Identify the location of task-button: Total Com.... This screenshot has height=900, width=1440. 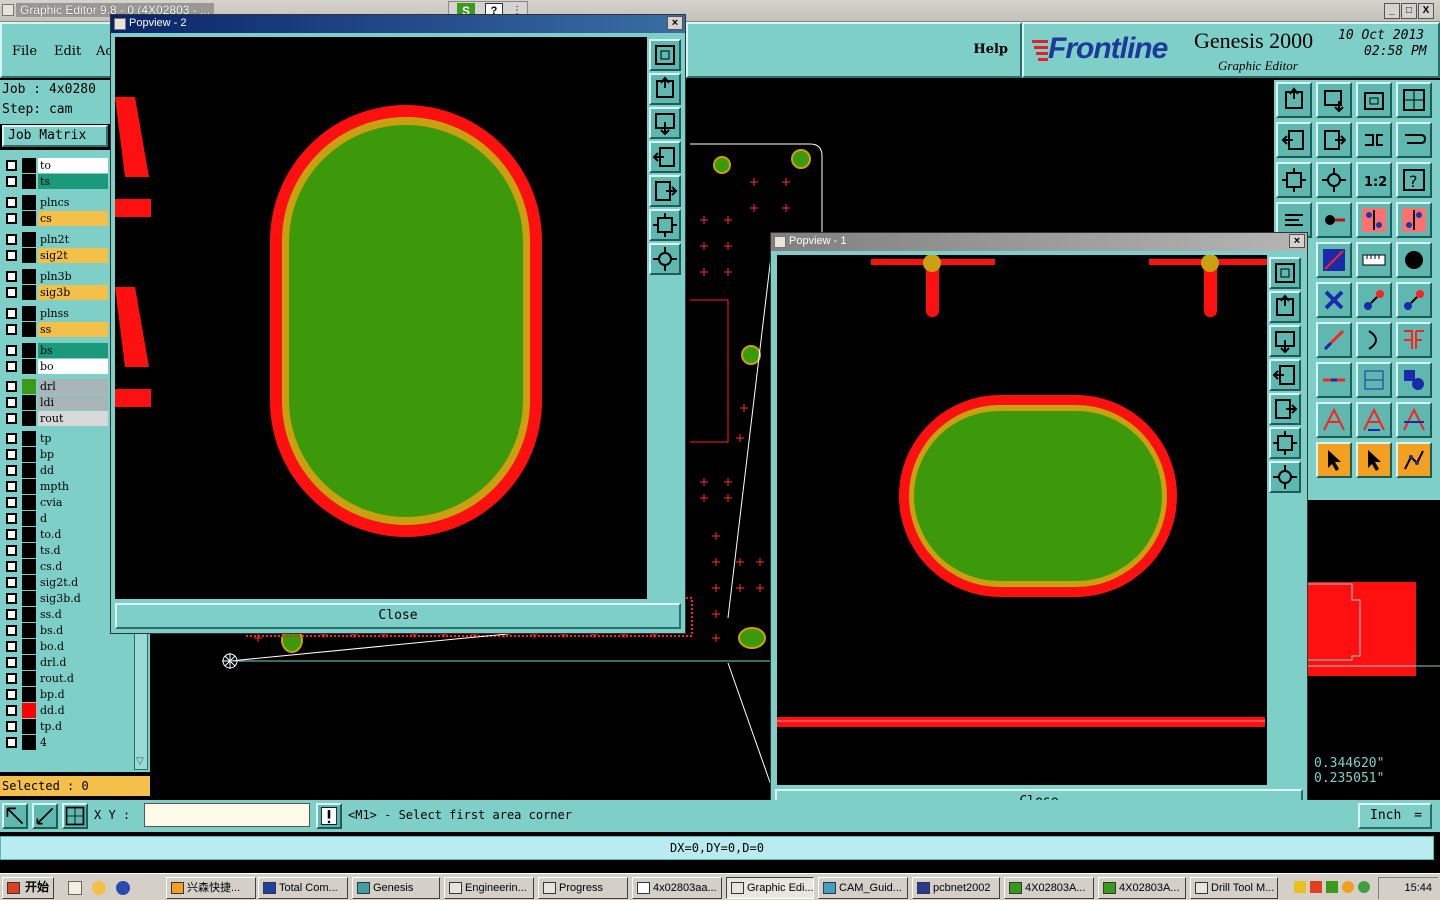
(303, 888).